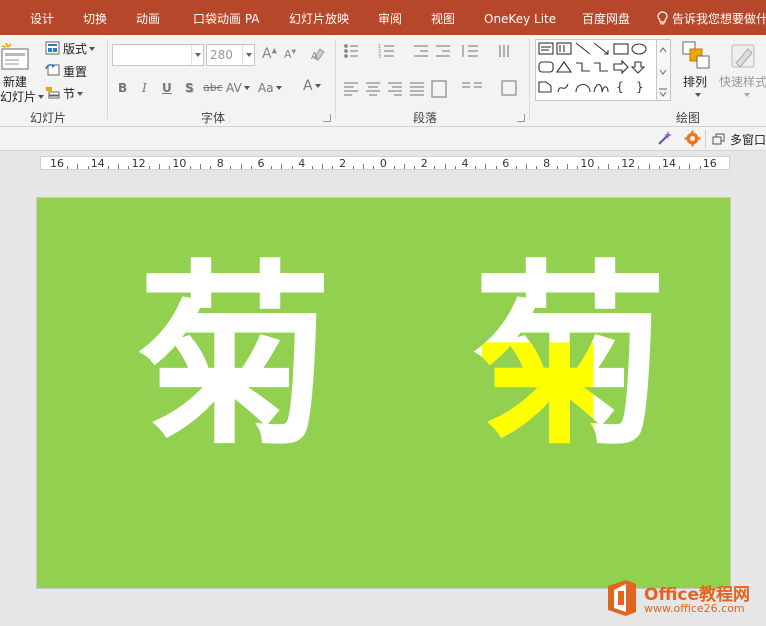  I want to click on group-divider, so click(107, 79).